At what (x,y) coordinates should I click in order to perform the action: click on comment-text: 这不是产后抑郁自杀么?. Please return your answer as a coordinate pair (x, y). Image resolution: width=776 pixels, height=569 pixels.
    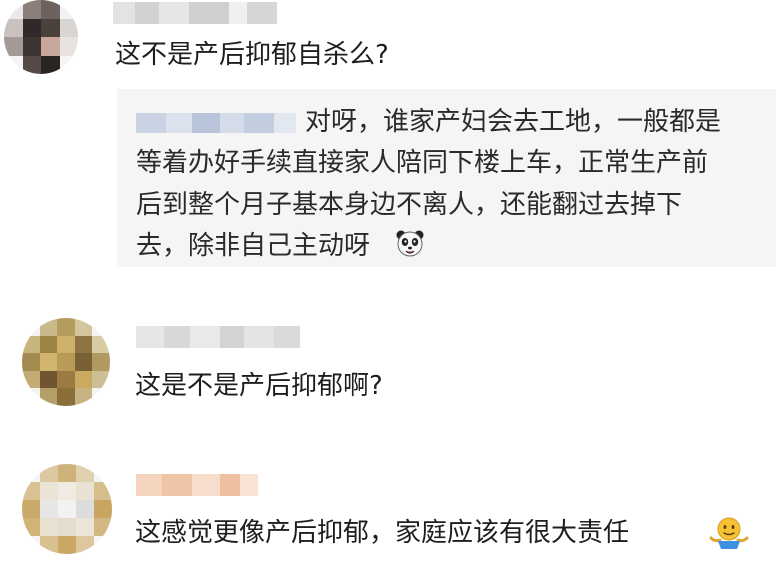
    Looking at the image, I should click on (252, 55).